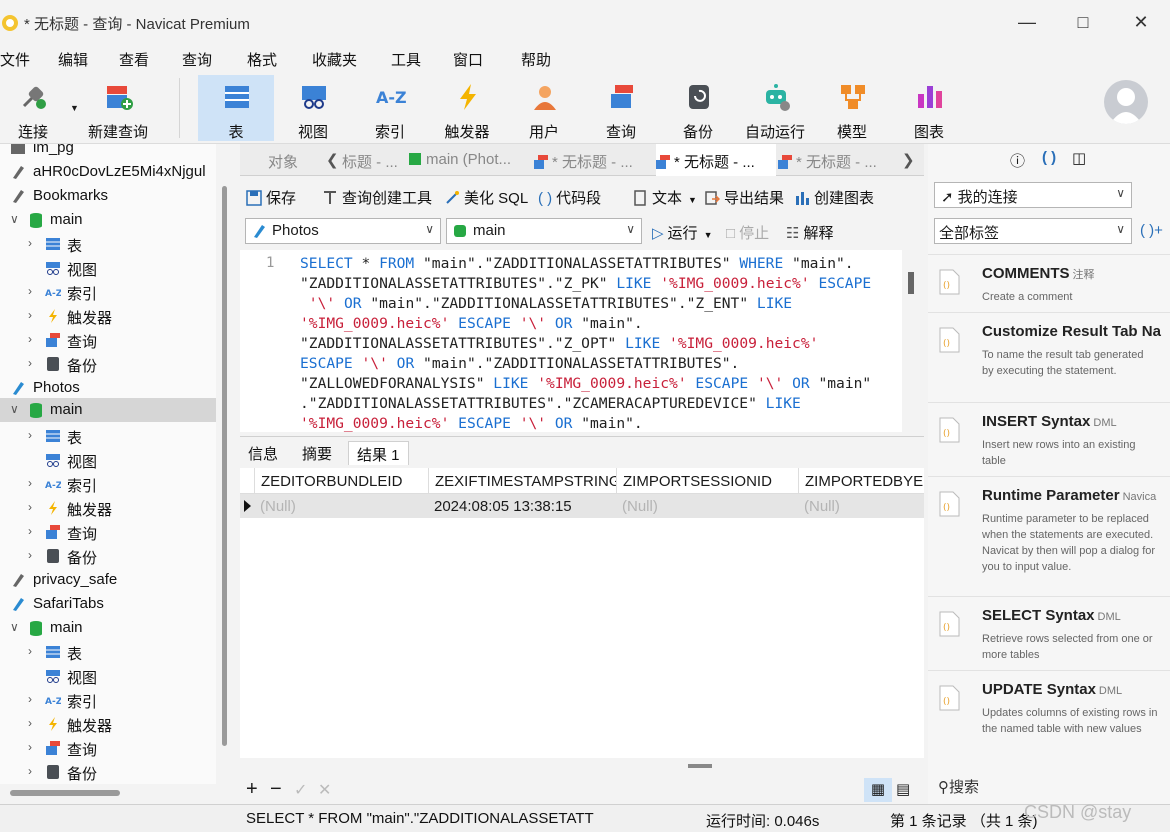 The image size is (1170, 832). What do you see at coordinates (852, 108) in the screenshot?
I see `model-button: 模型` at bounding box center [852, 108].